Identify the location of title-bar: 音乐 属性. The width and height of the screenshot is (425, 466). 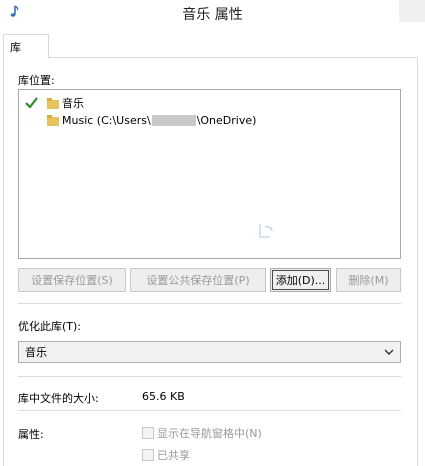
(212, 14).